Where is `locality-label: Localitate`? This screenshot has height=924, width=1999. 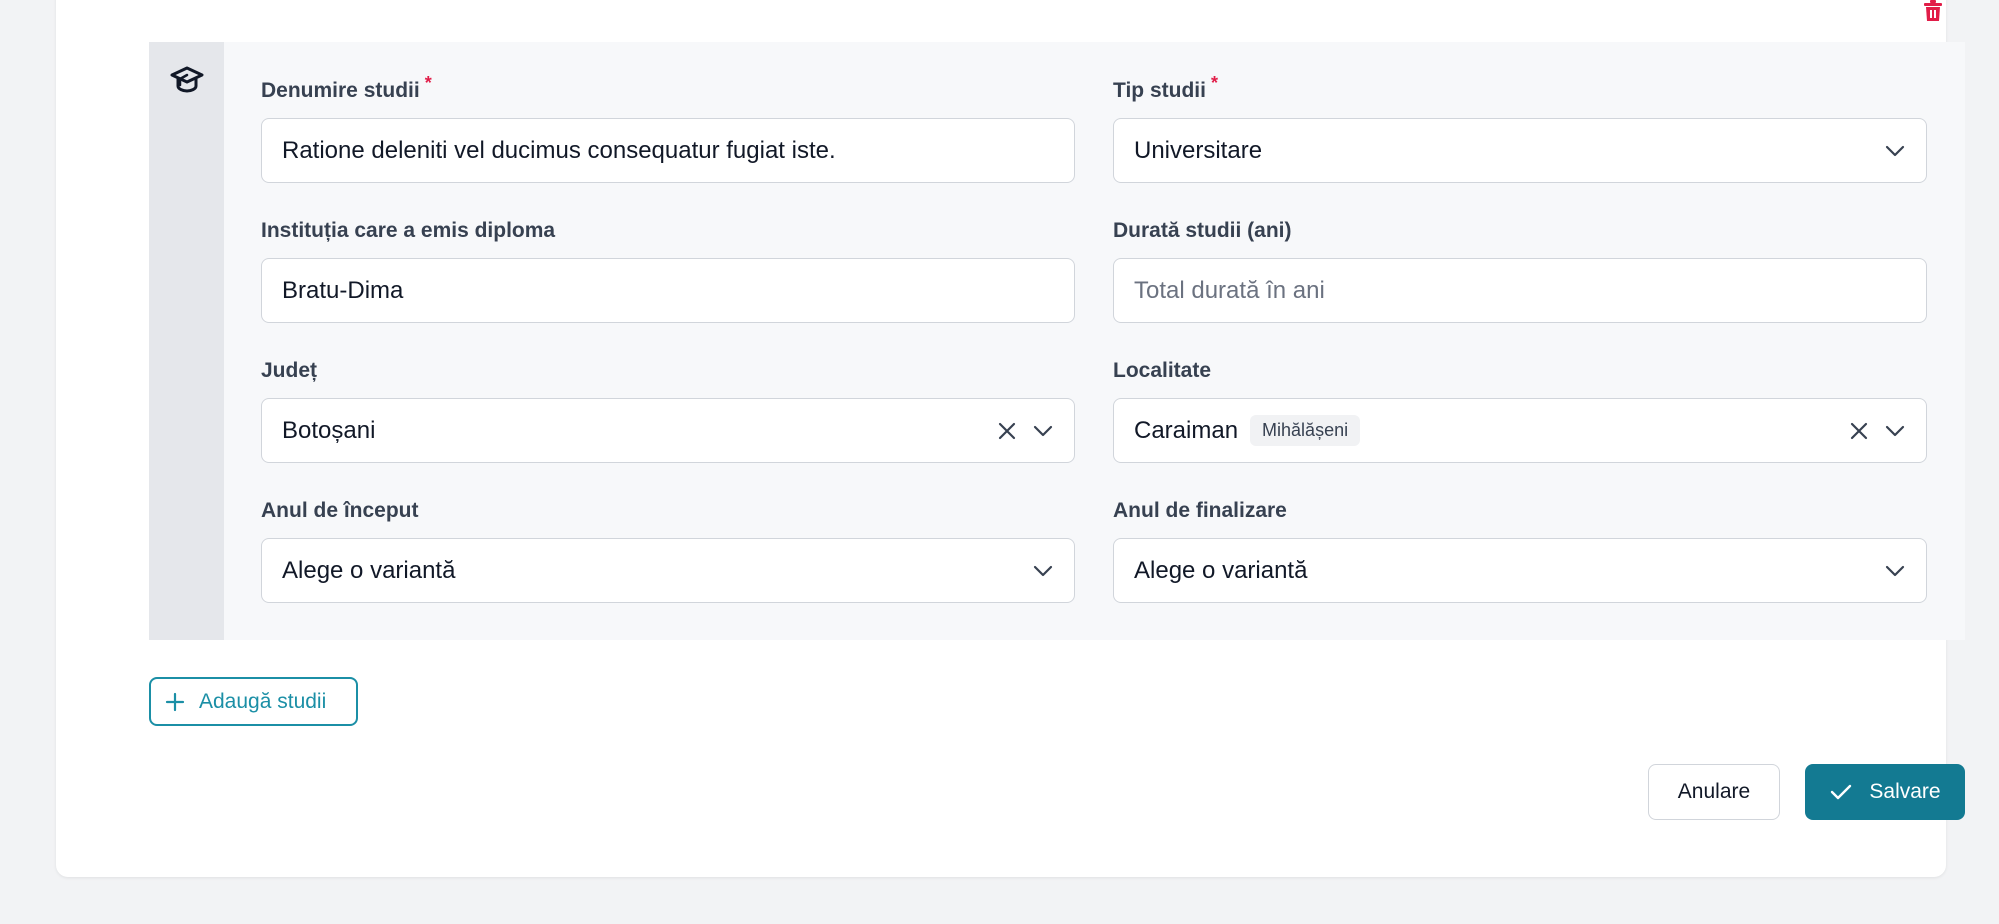 locality-label: Localitate is located at coordinates (1162, 370).